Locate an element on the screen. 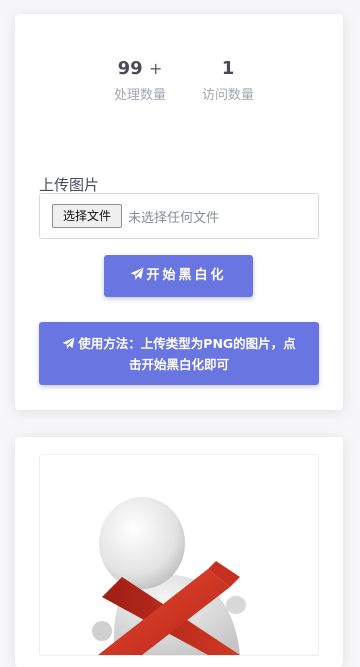  start-button: 开始黑白化 is located at coordinates (178, 276).